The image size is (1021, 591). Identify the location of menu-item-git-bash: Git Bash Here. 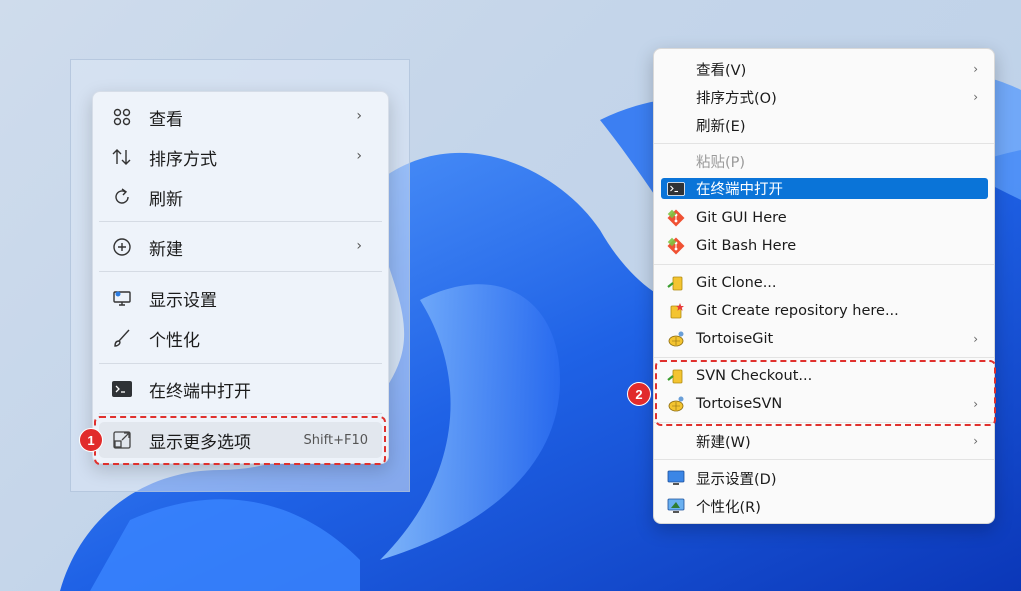
(824, 246).